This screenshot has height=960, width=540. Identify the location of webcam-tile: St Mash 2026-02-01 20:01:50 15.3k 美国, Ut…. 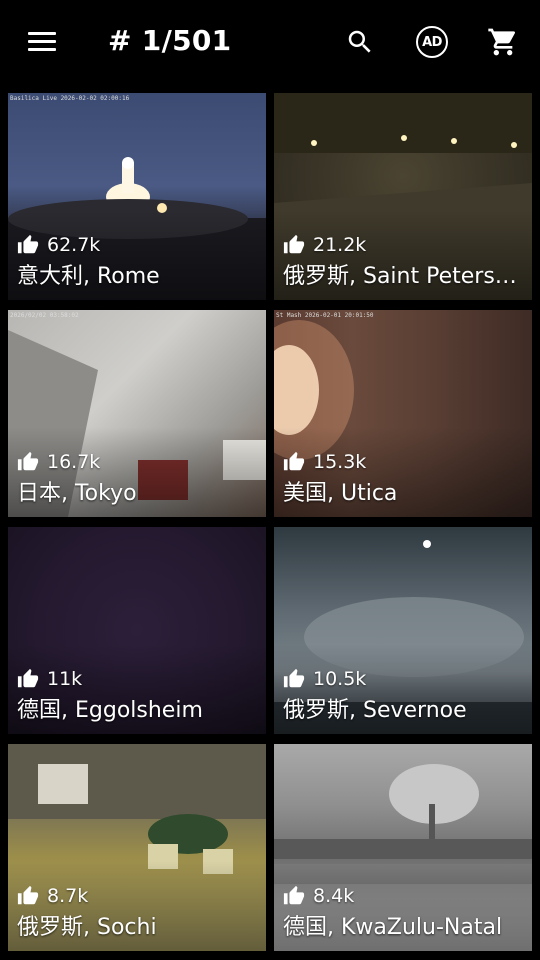
(403, 413).